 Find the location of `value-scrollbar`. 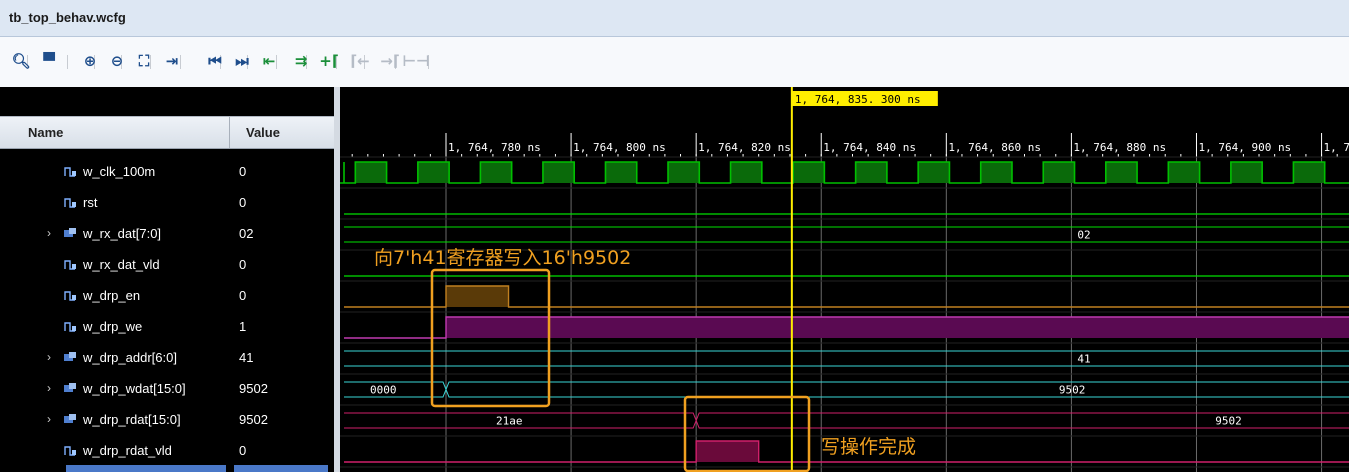

value-scrollbar is located at coordinates (281, 468).